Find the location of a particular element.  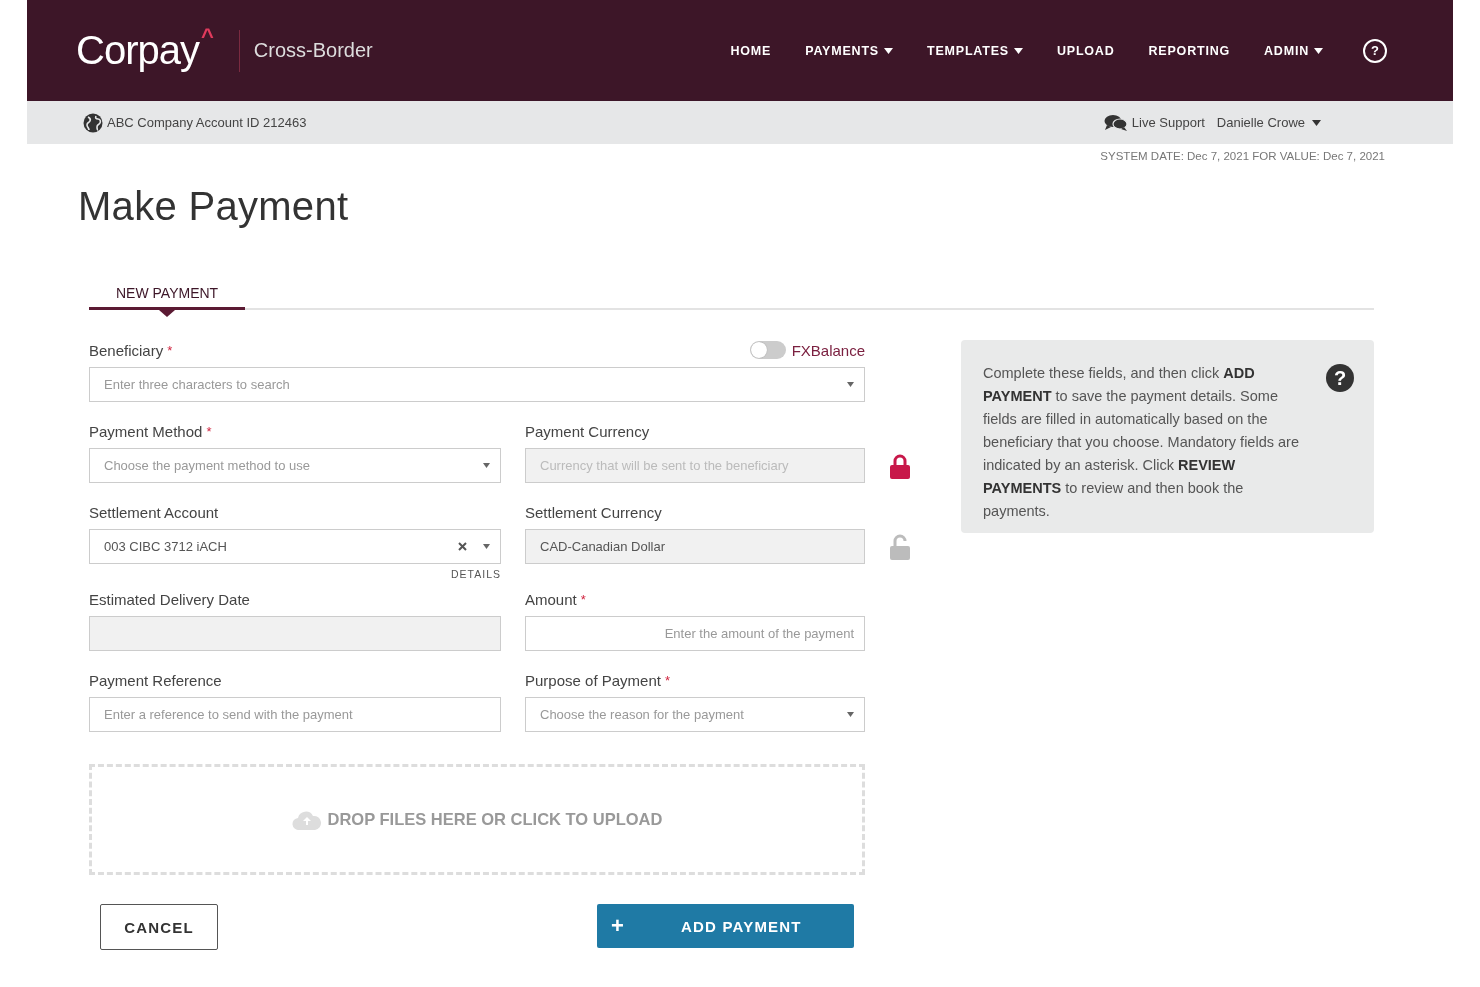

nav-link: UPLOAD is located at coordinates (1085, 50).